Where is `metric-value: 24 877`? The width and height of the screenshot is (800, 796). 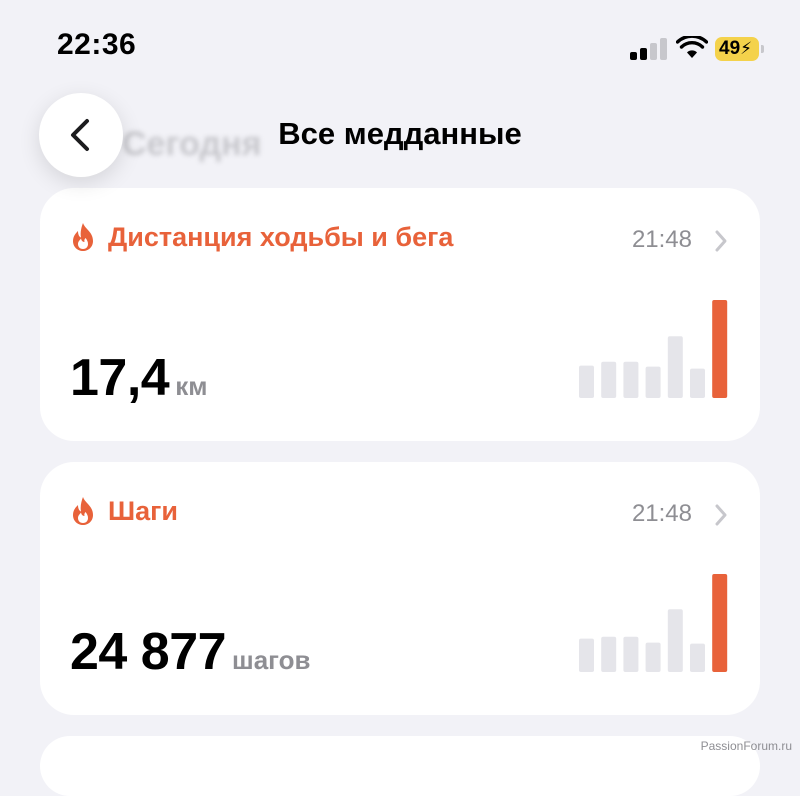 metric-value: 24 877 is located at coordinates (148, 652).